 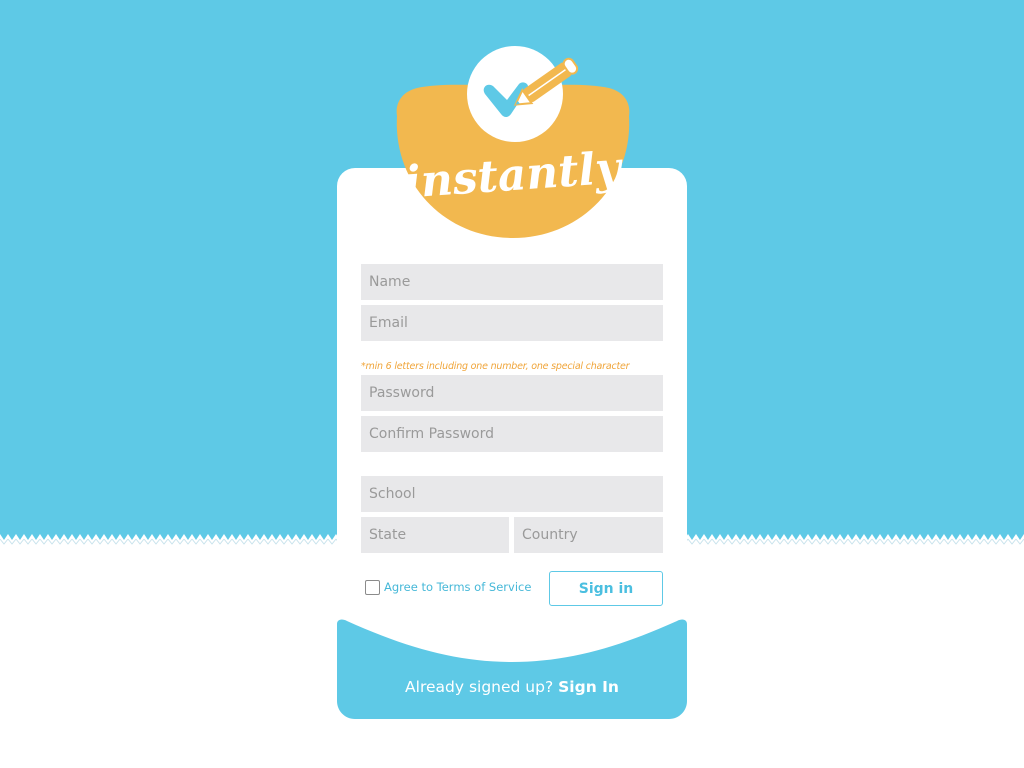 I want to click on sign-in-button: Sign in, so click(x=606, y=588).